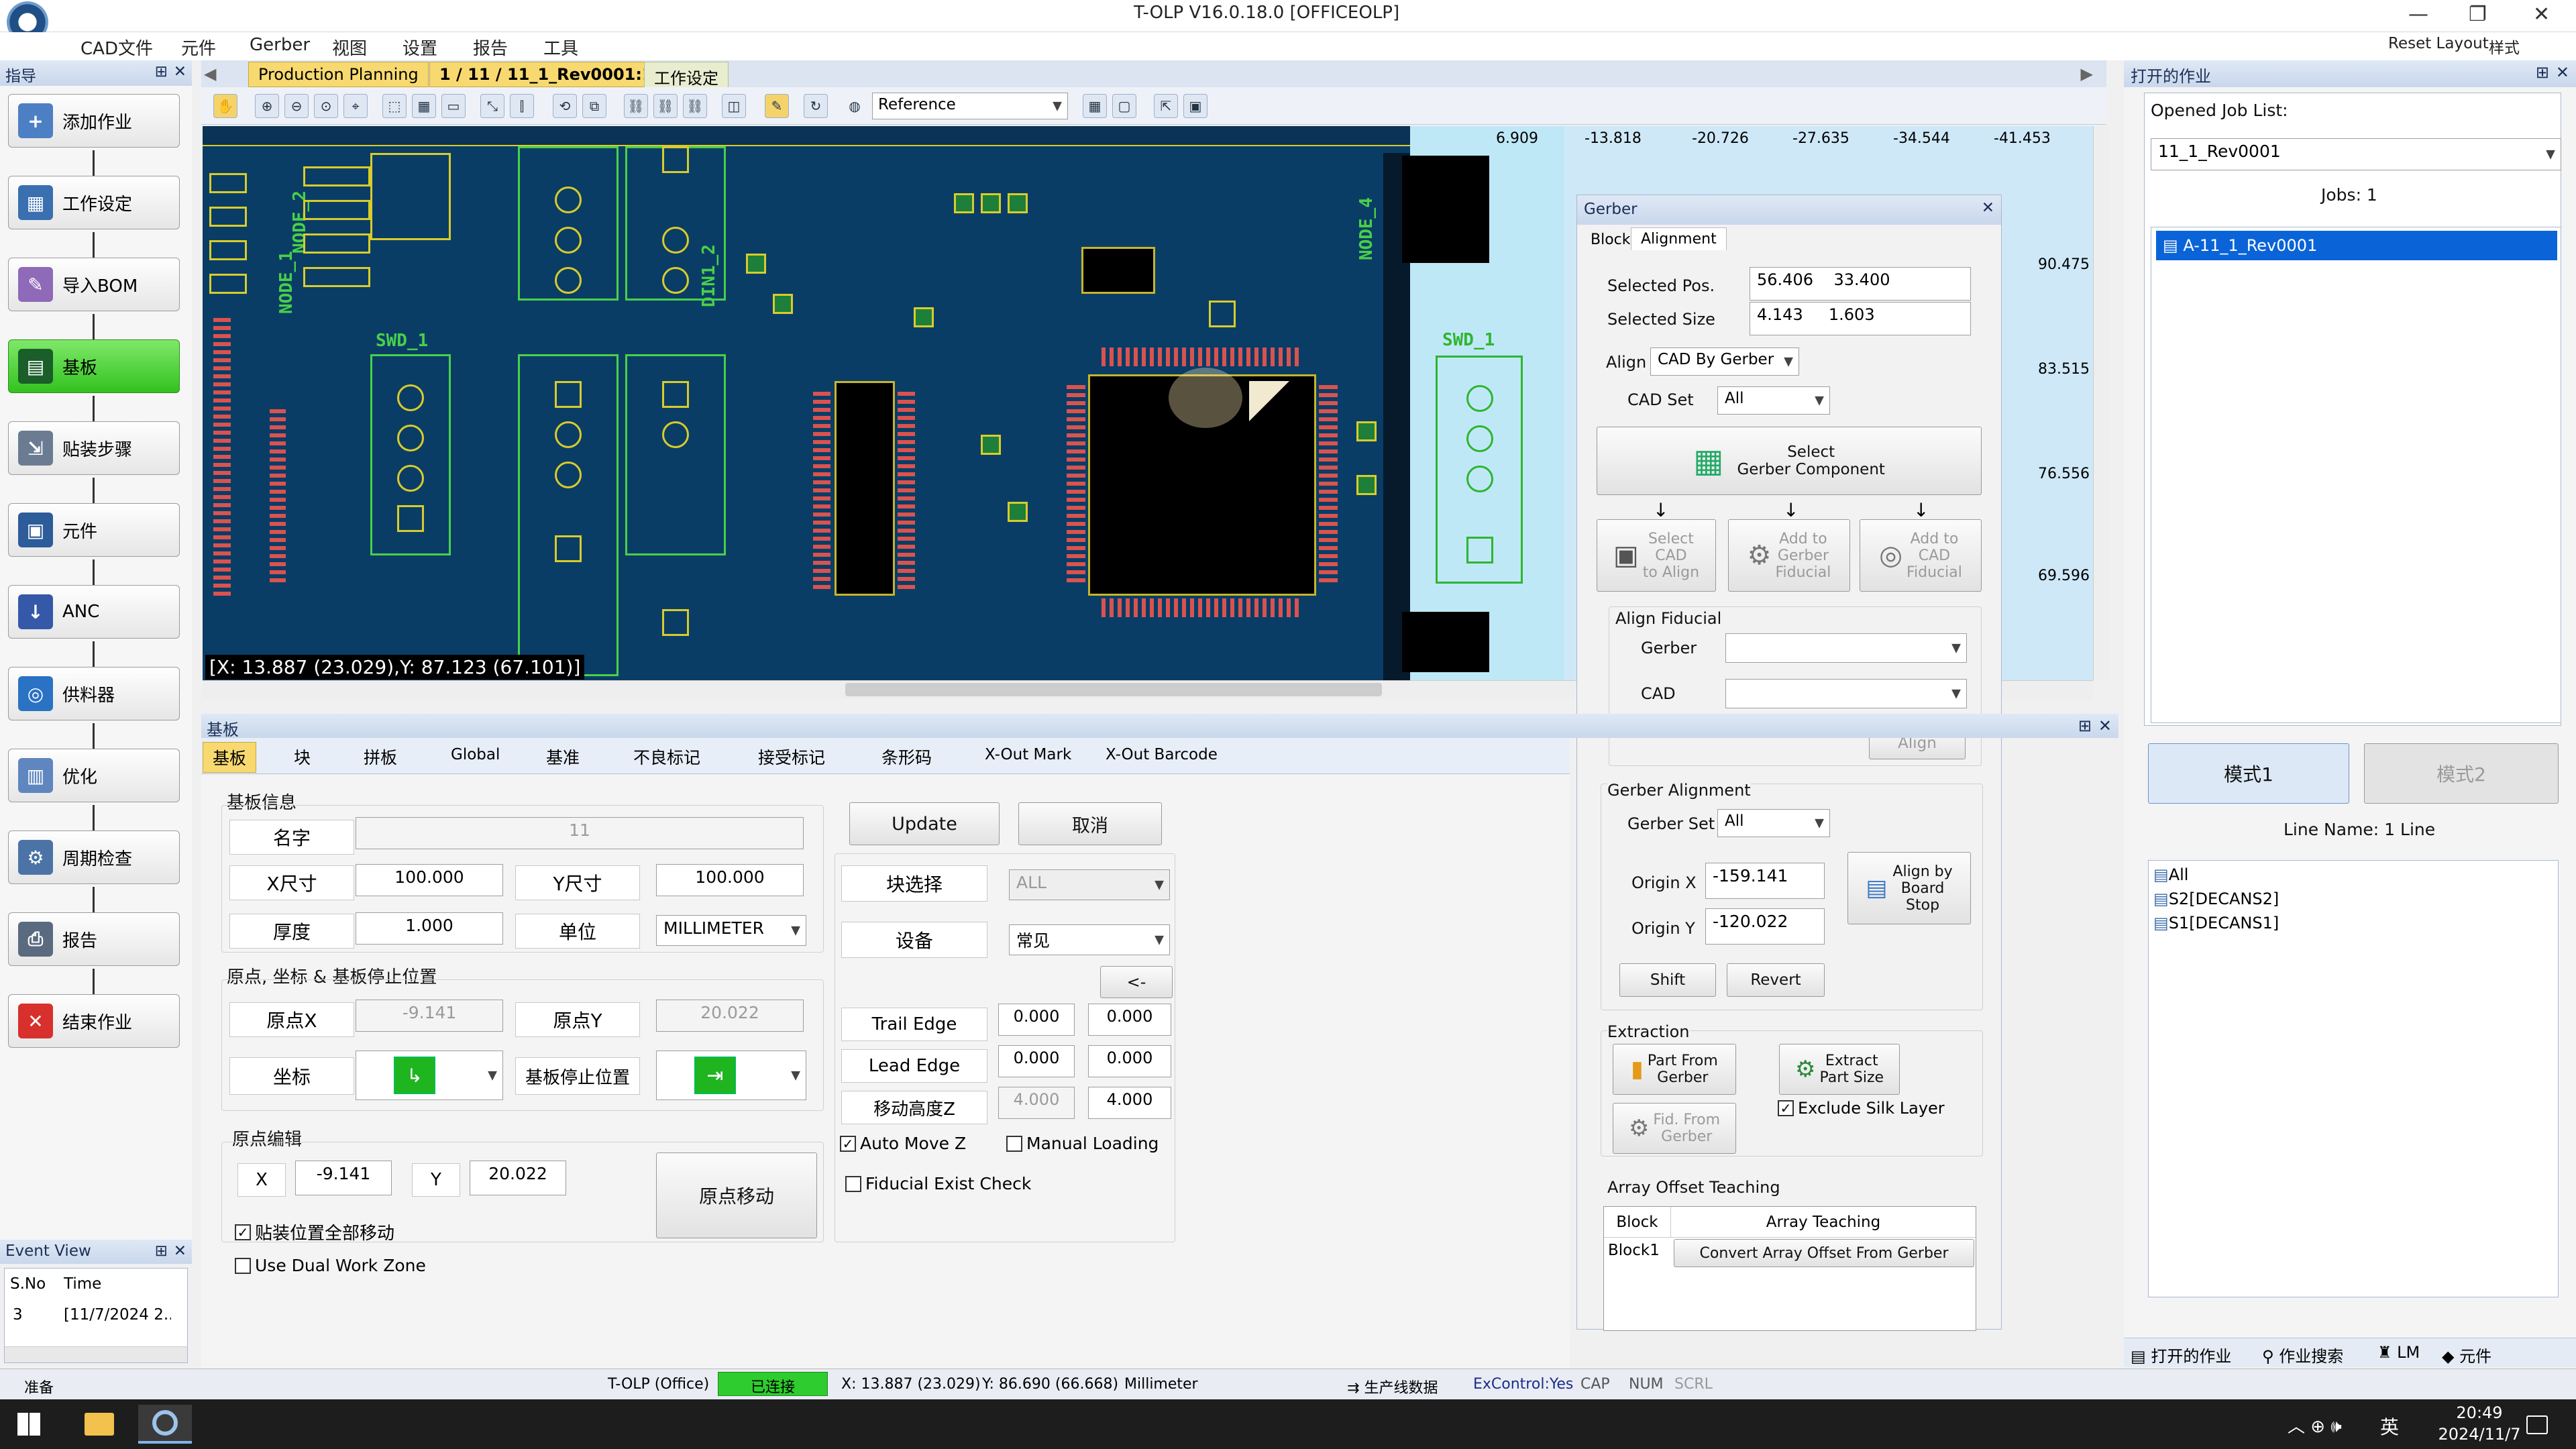 This screenshot has width=2576, height=1449. Describe the element at coordinates (563, 756) in the screenshot. I see `tab-fiducial: 基准` at that location.